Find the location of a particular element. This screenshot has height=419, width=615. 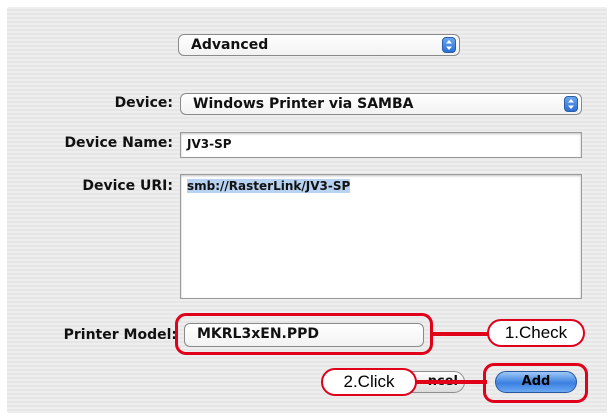

click-callout: 2.Click is located at coordinates (369, 382).